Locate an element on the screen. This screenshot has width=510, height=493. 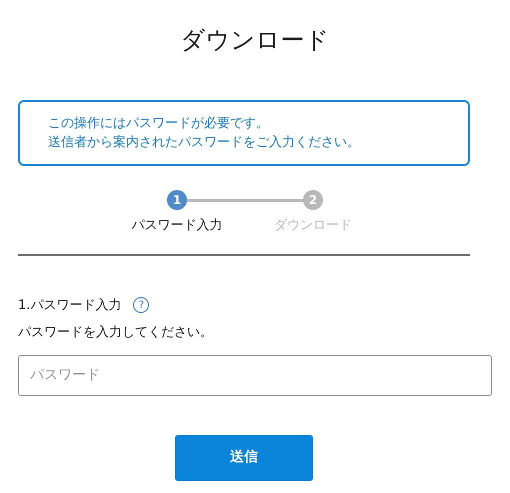
help-icon: ? is located at coordinates (141, 305).